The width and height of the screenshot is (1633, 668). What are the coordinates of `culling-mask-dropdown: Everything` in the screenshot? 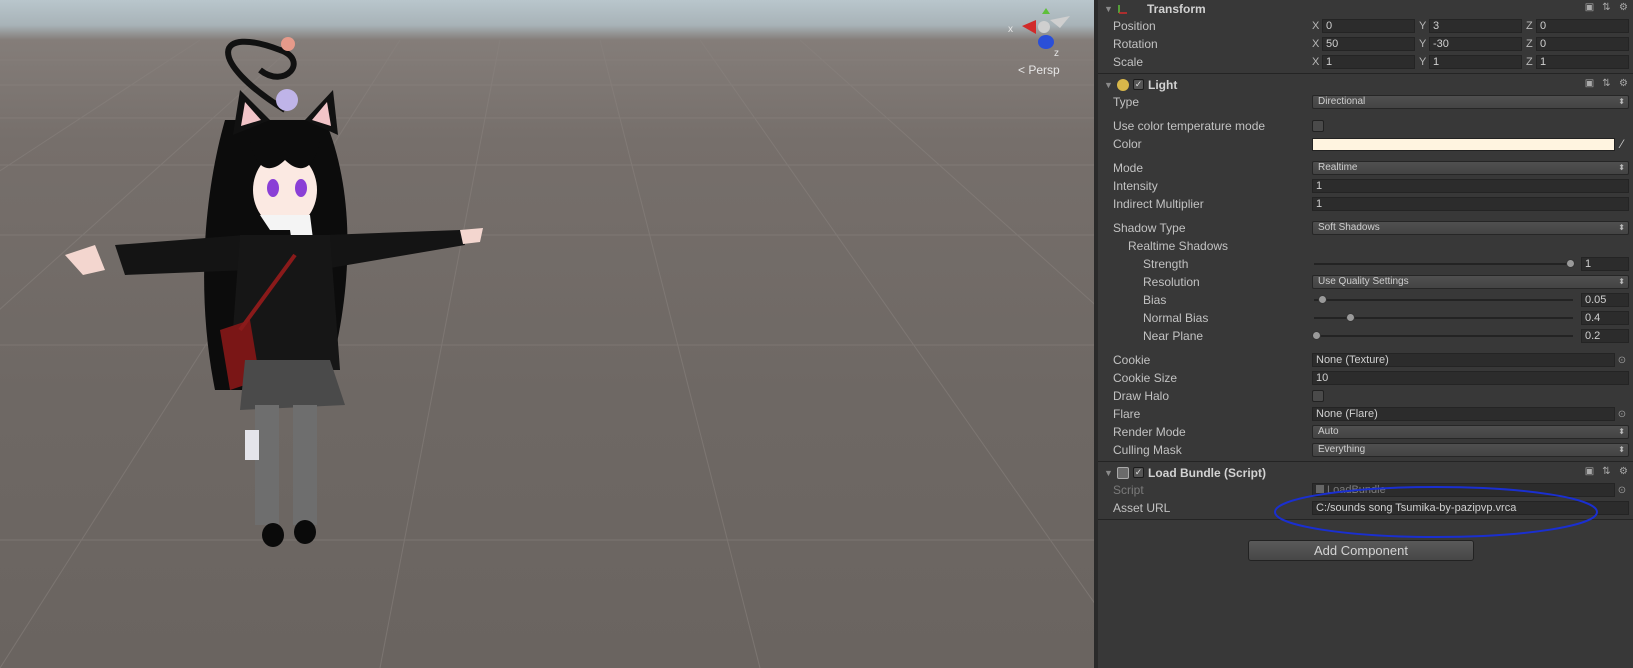 It's located at (1470, 450).